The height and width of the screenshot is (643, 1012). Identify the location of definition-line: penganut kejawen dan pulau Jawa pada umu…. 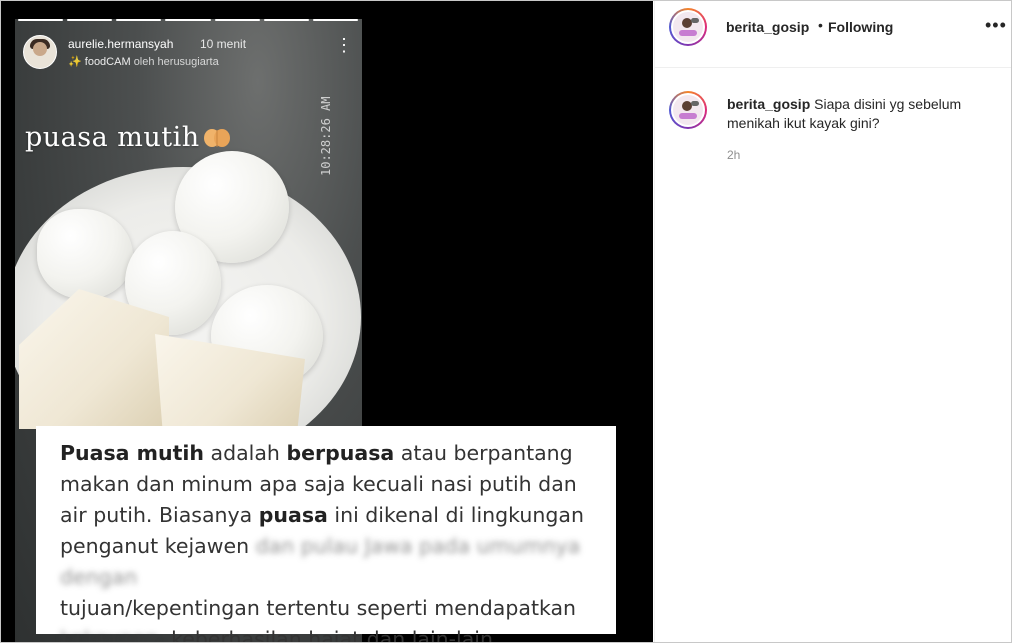
(330, 562).